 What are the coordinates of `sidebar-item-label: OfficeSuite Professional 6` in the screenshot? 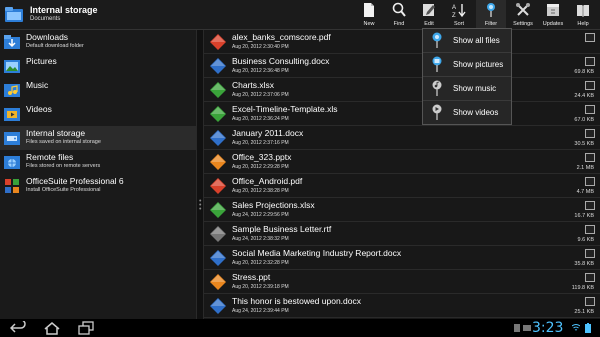 It's located at (75, 181).